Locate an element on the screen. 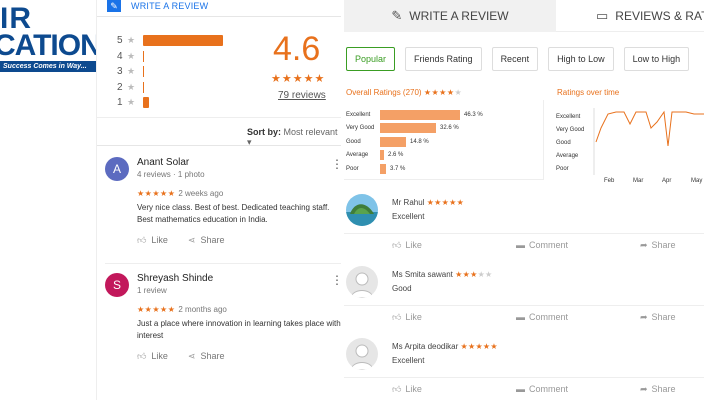 This screenshot has height=400, width=704. star-number: 1 is located at coordinates (120, 103).